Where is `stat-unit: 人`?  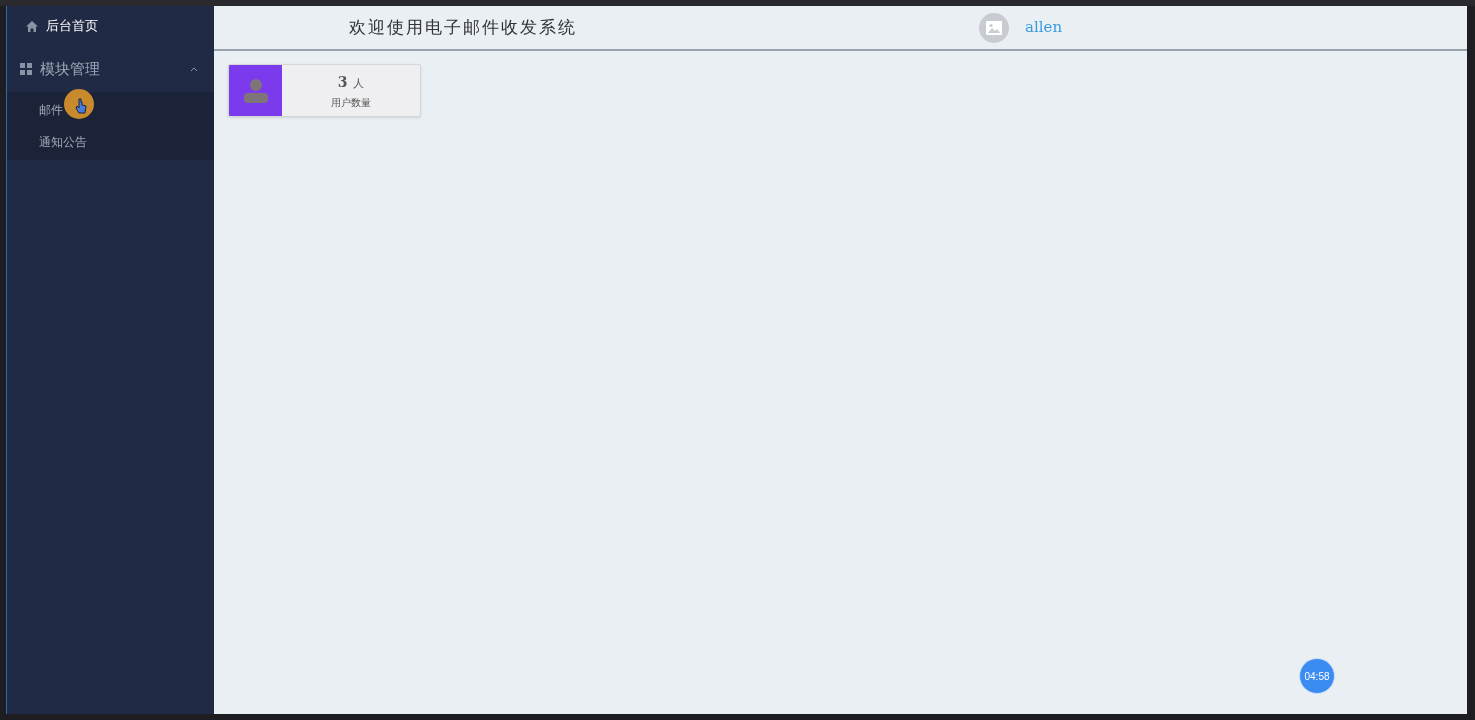 stat-unit: 人 is located at coordinates (359, 83).